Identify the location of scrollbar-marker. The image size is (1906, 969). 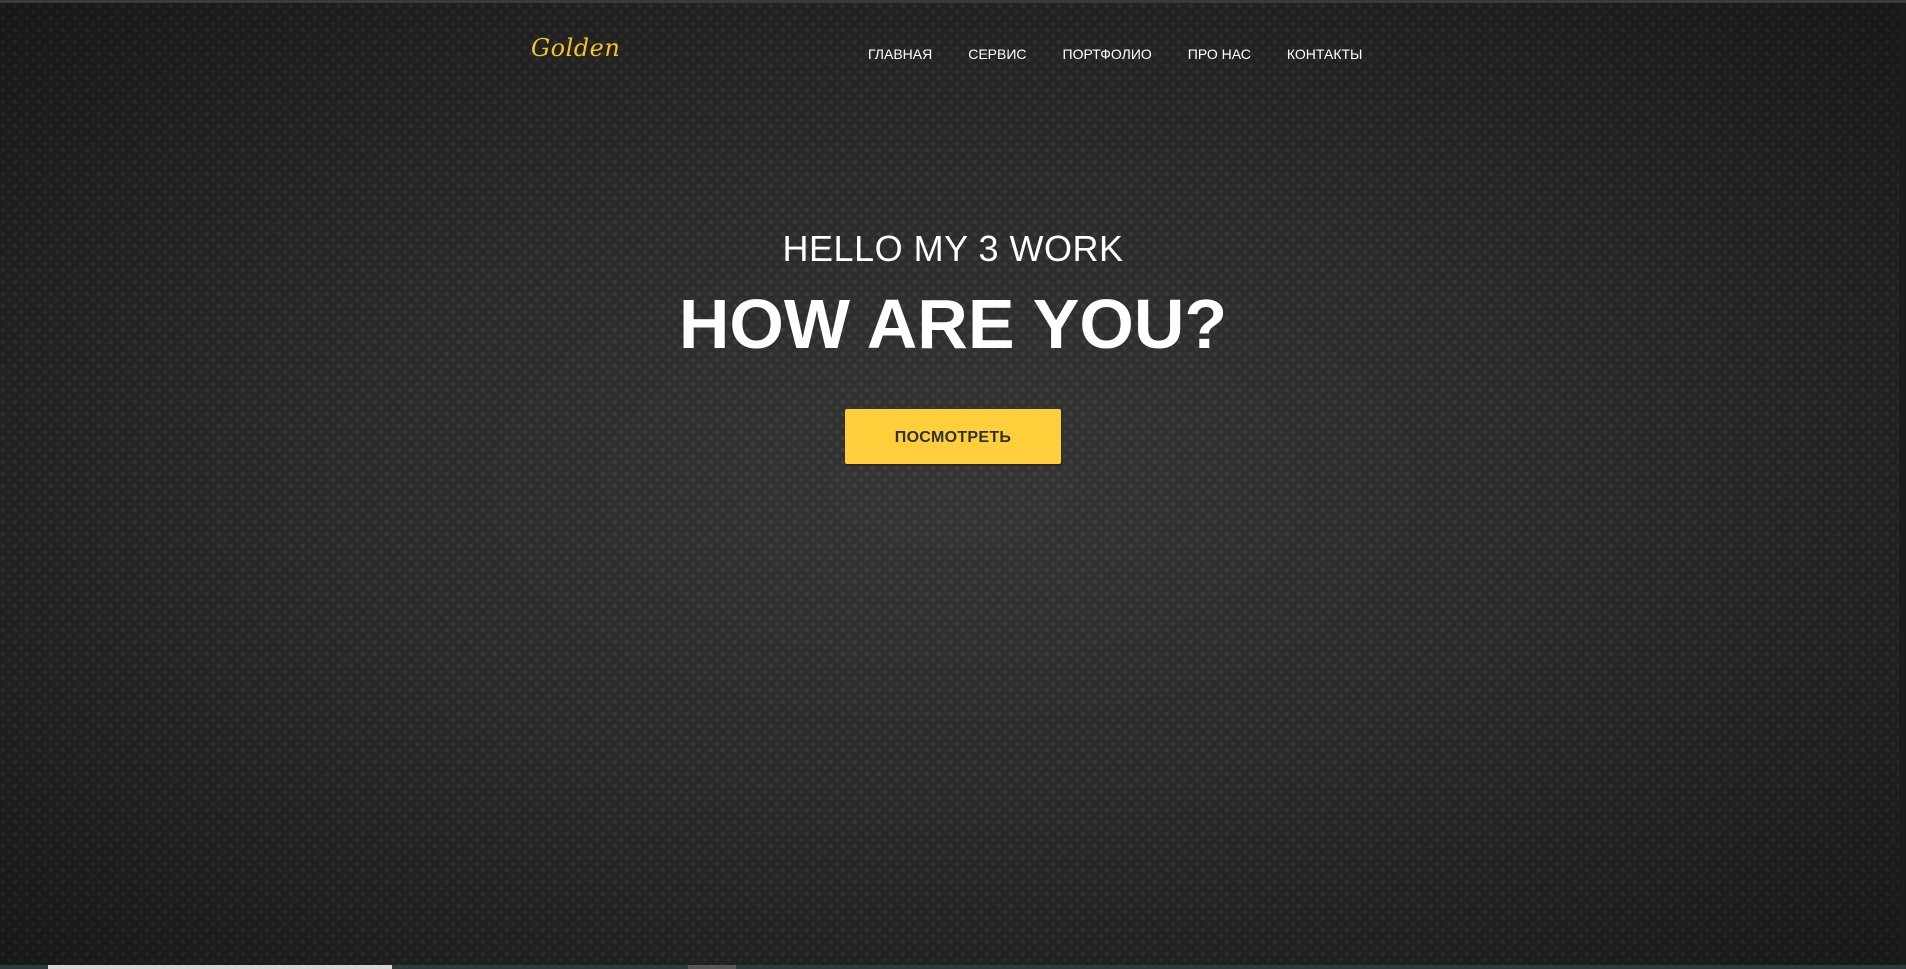
(712, 967).